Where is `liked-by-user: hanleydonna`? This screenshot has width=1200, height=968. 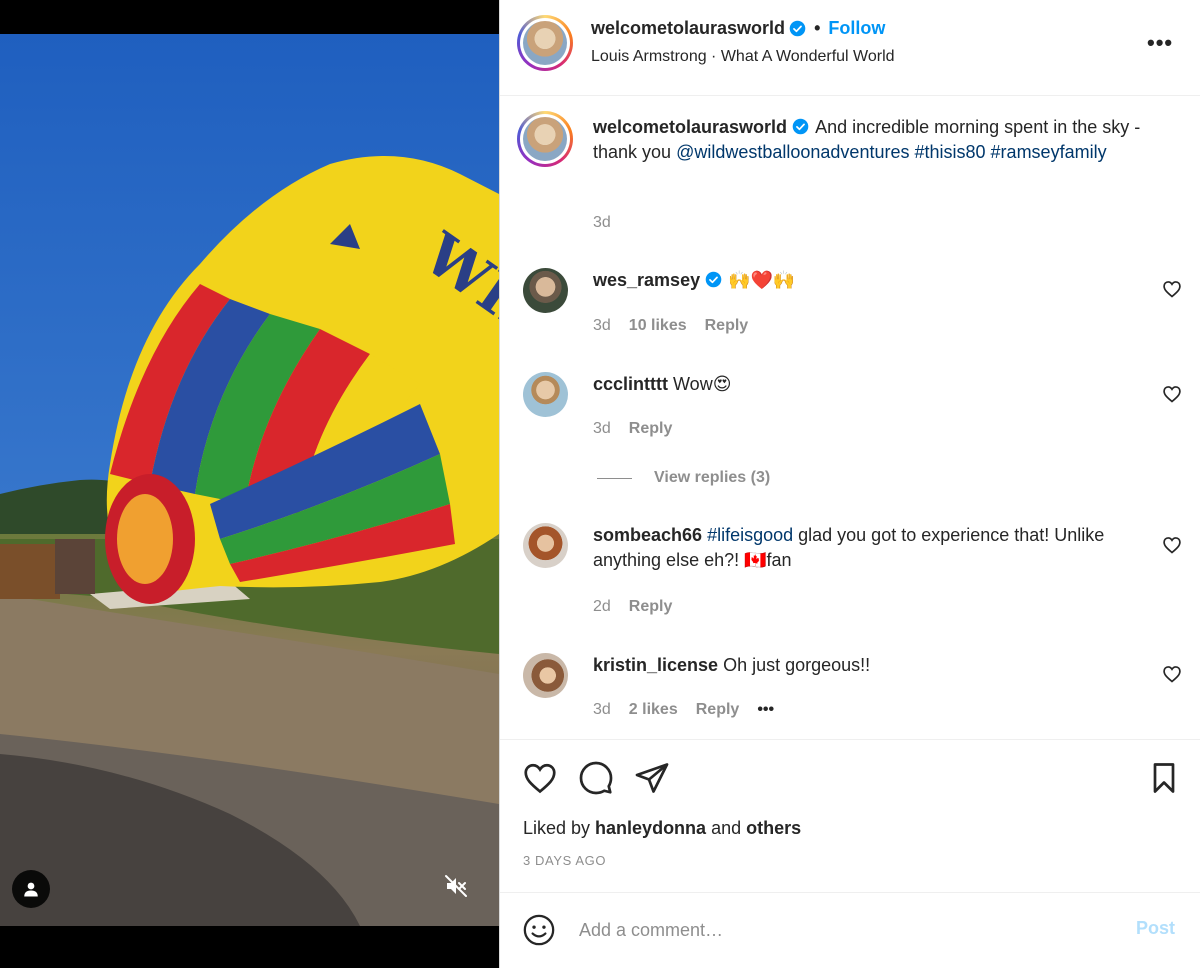
liked-by-user: hanleydonna is located at coordinates (650, 828).